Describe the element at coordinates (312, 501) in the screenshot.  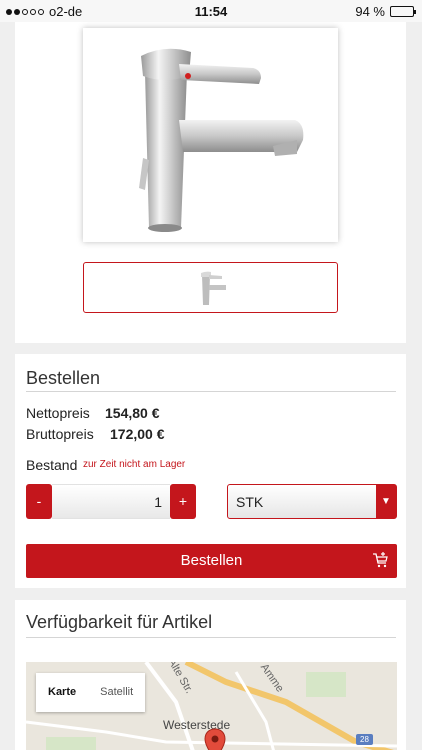
I see `unit-select: STK ▼` at that location.